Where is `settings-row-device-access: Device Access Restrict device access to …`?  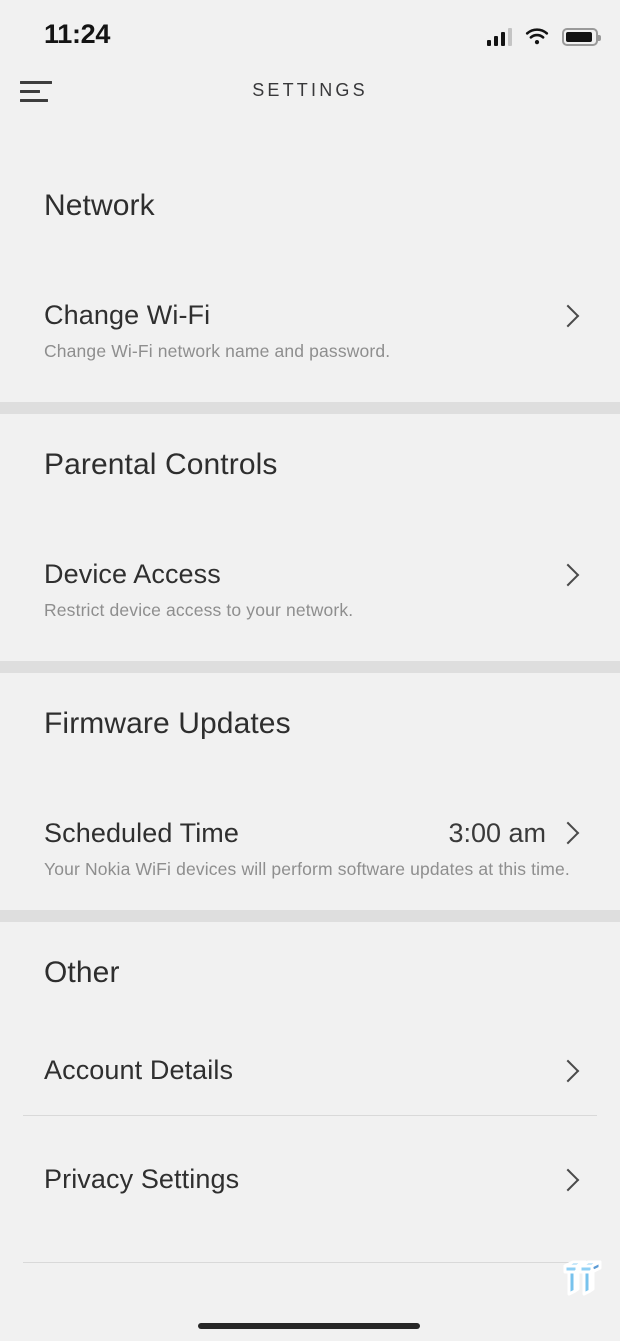 settings-row-device-access: Device Access Restrict device access to … is located at coordinates (310, 590).